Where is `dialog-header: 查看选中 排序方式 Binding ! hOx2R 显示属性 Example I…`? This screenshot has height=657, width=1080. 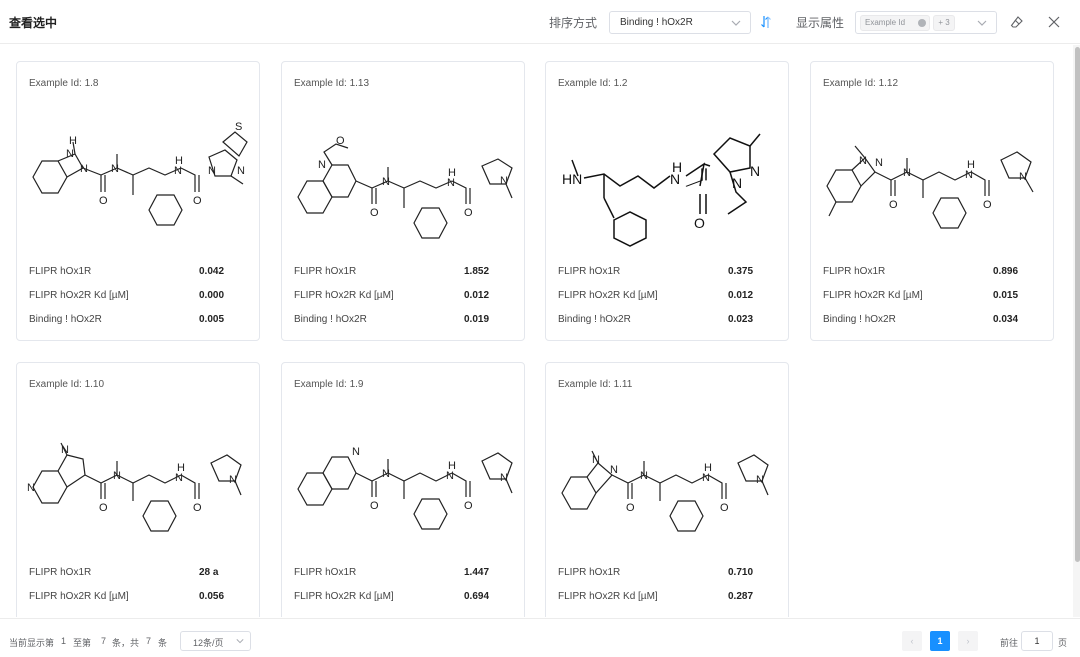
dialog-header: 查看选中 排序方式 Binding ! hOx2R 显示属性 Example I… is located at coordinates (540, 22).